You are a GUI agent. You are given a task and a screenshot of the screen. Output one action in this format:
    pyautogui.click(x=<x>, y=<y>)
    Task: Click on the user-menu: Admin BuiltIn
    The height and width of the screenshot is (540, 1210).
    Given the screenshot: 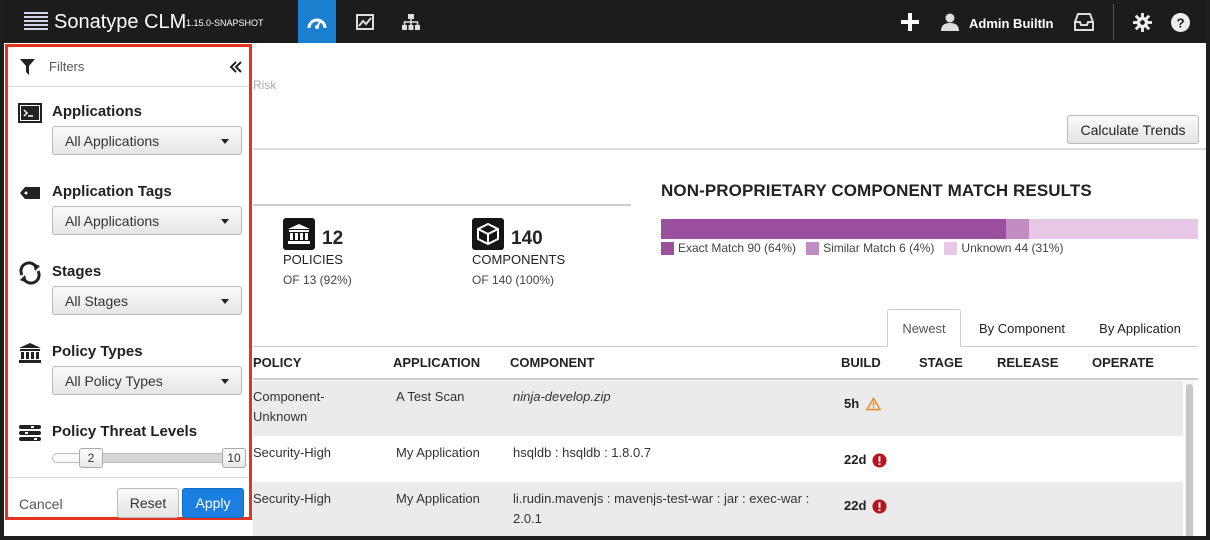 What is the action you would take?
    pyautogui.click(x=1011, y=23)
    